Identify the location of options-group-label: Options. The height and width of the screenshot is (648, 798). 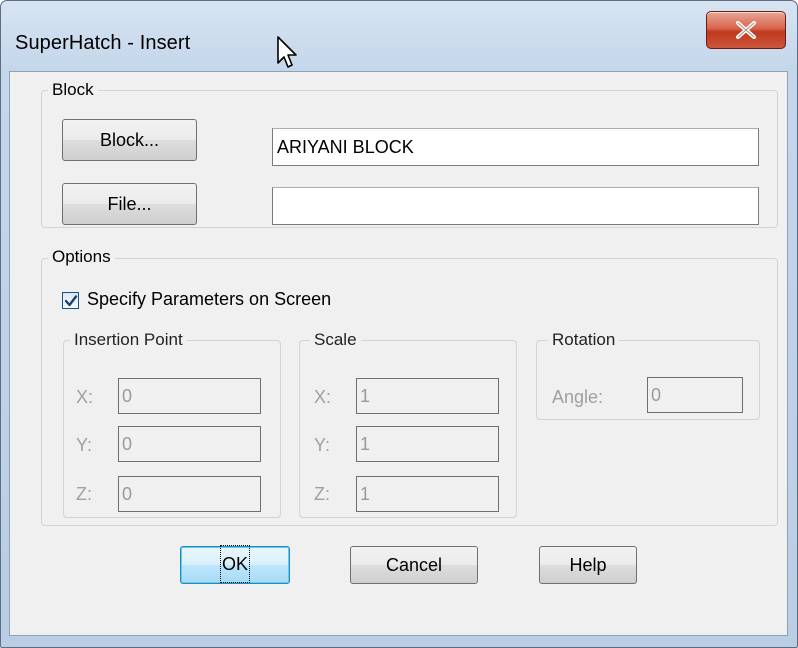
(81, 257).